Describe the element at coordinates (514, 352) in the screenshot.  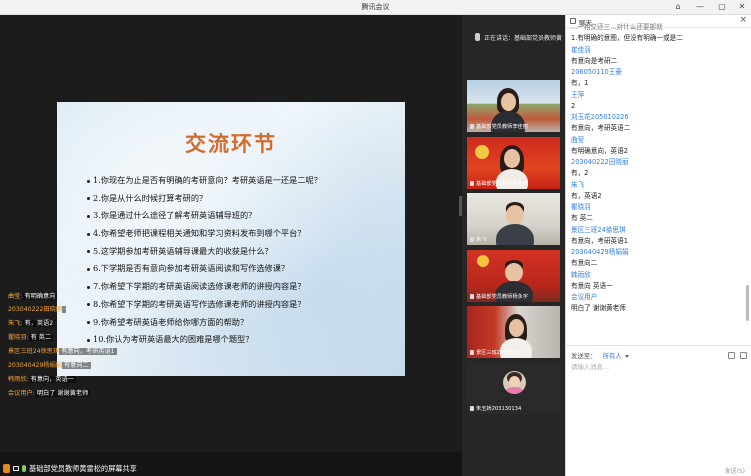
I see `participant-name: 景区三班24徐思琪` at that location.